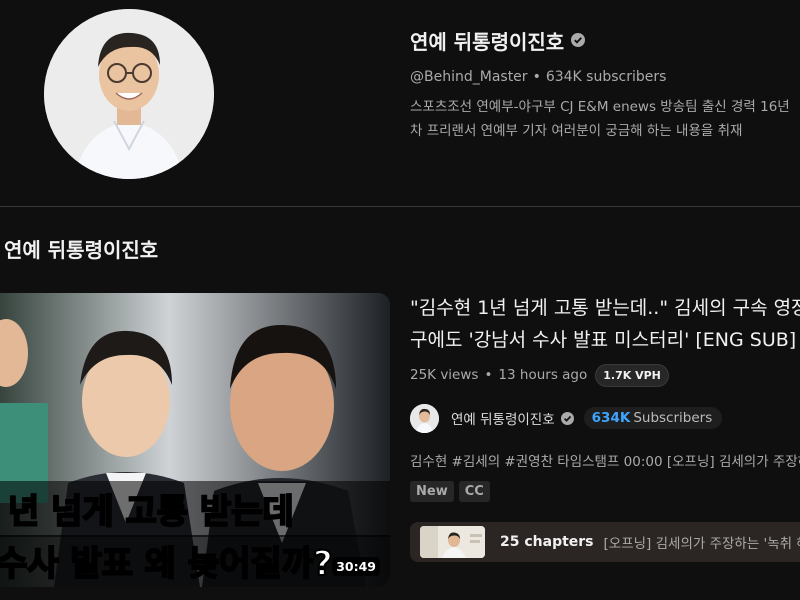 The height and width of the screenshot is (600, 800). I want to click on channel-avatar, so click(129, 94).